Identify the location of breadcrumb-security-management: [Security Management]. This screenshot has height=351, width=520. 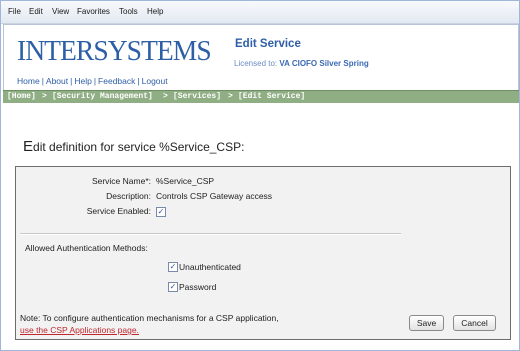
(102, 97).